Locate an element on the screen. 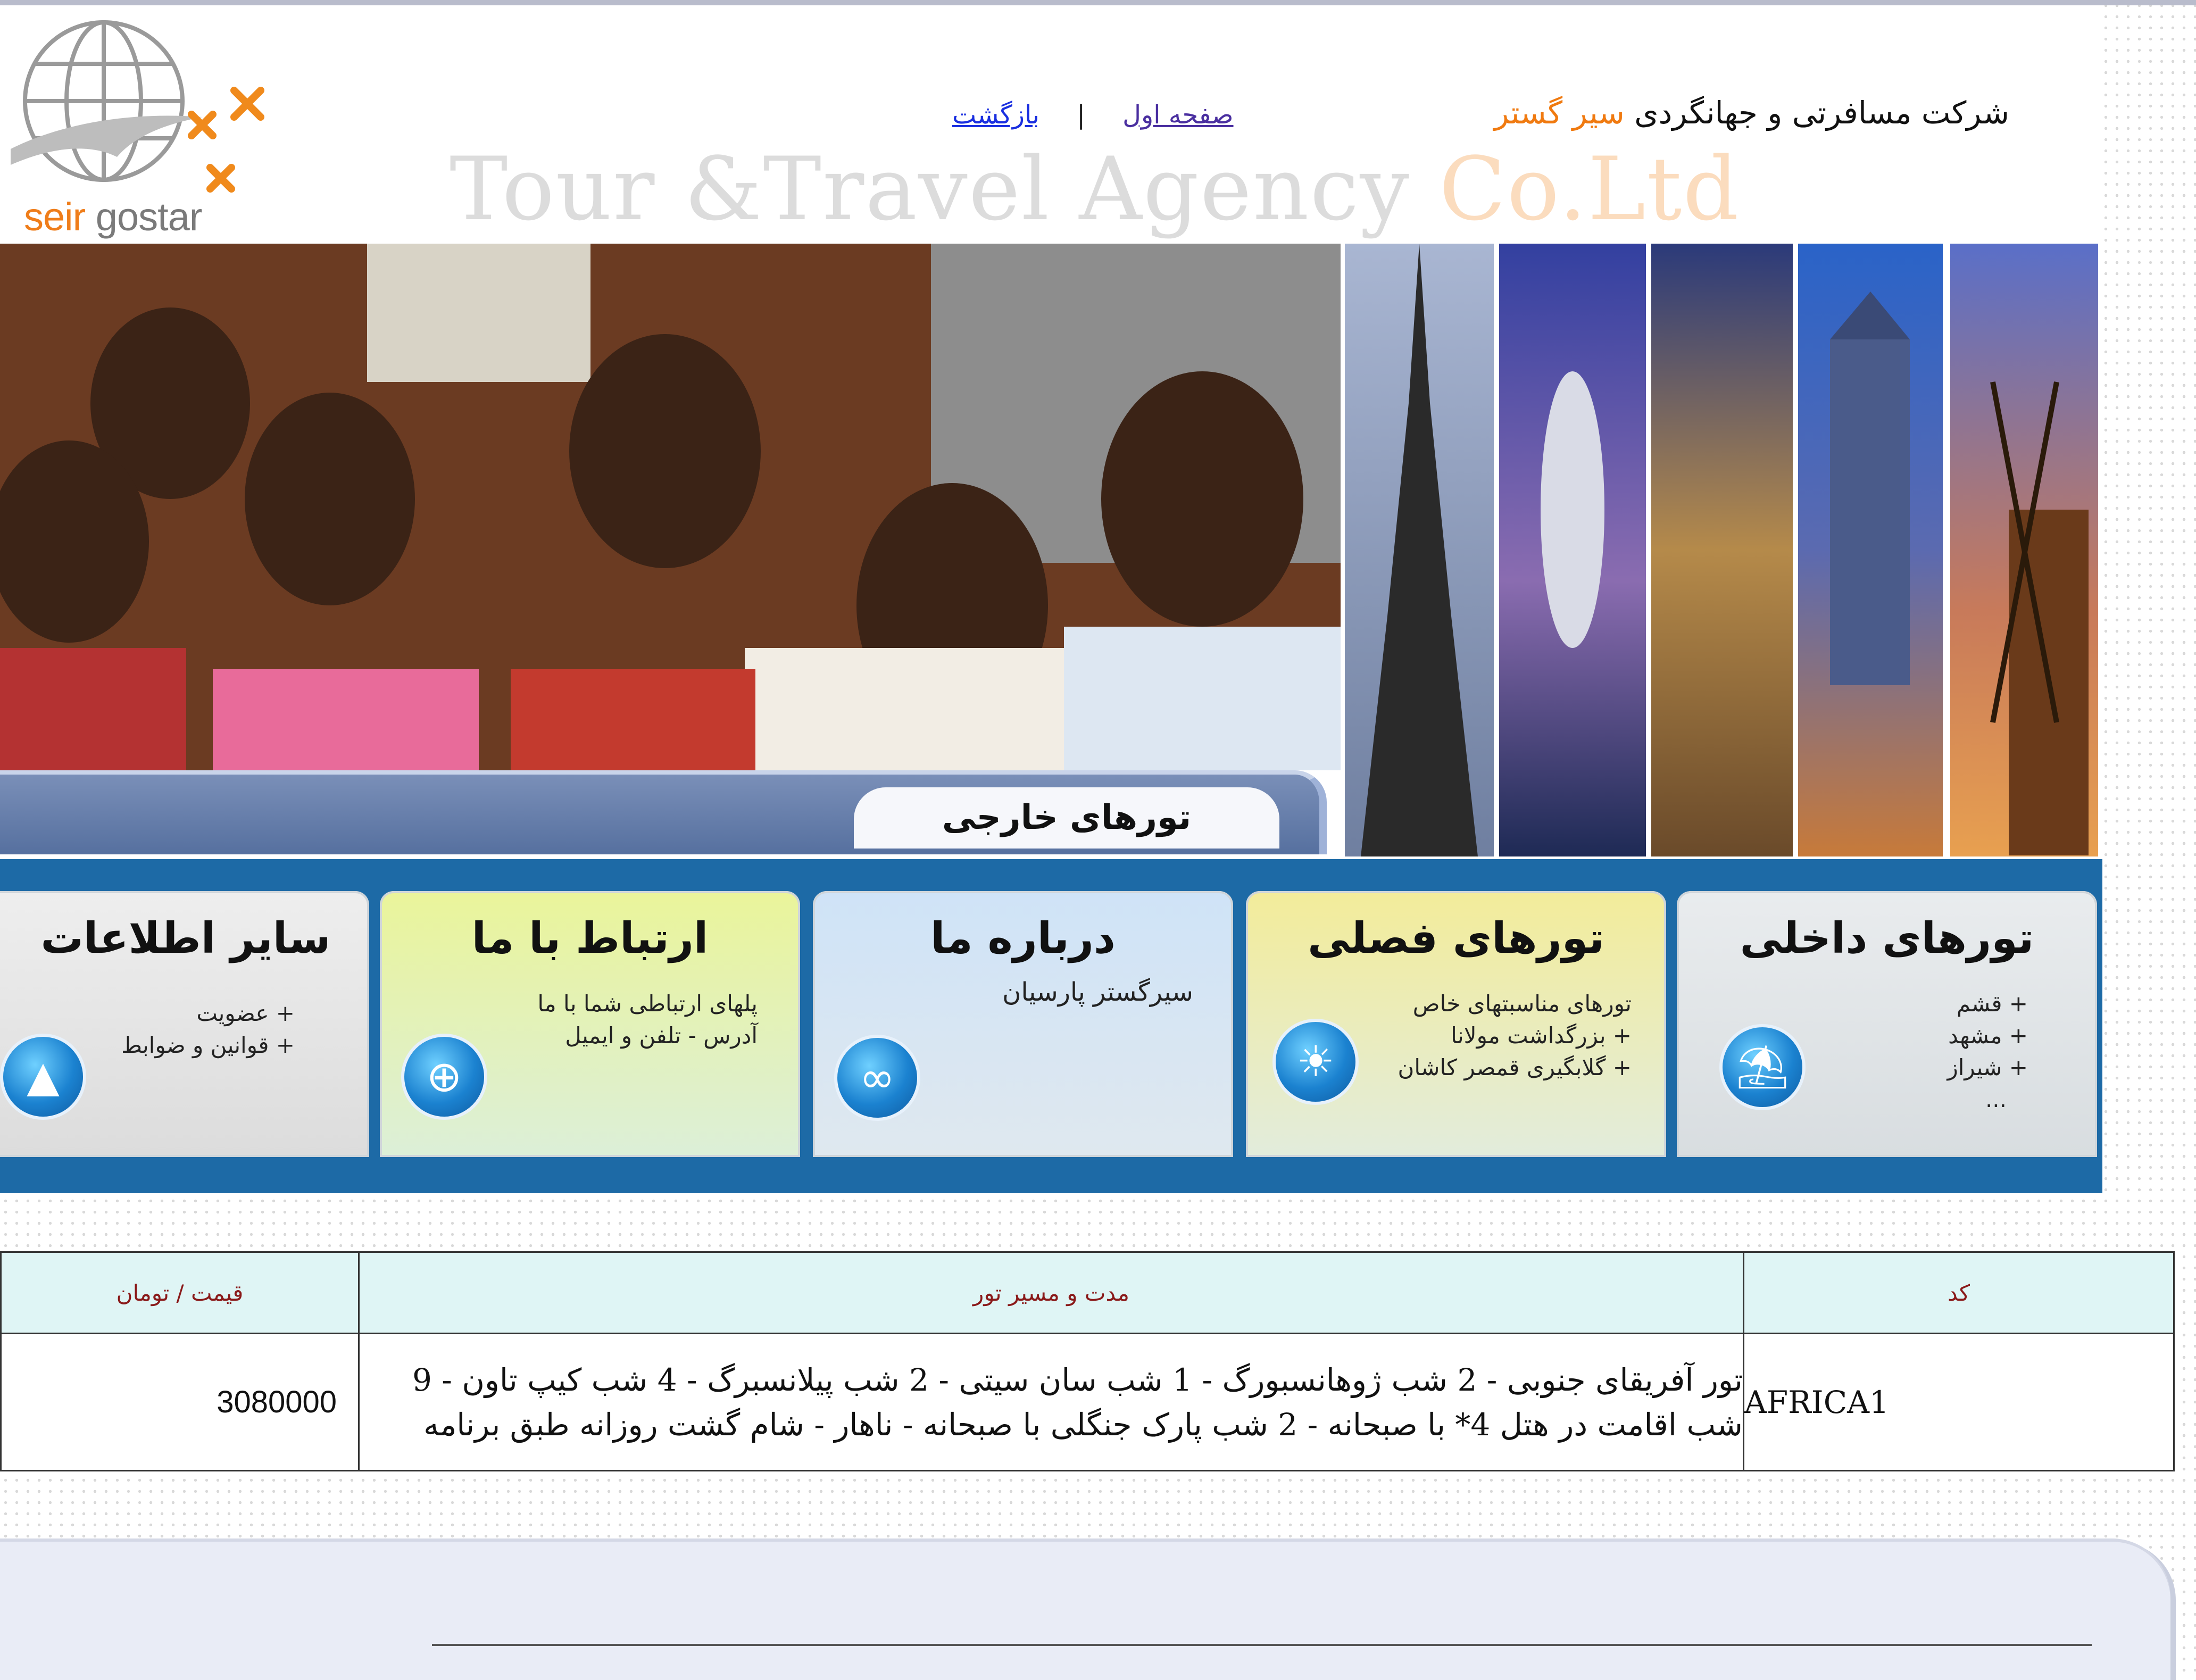 The image size is (2196, 1680). category-title: تورهای داخلی is located at coordinates (1887, 938).